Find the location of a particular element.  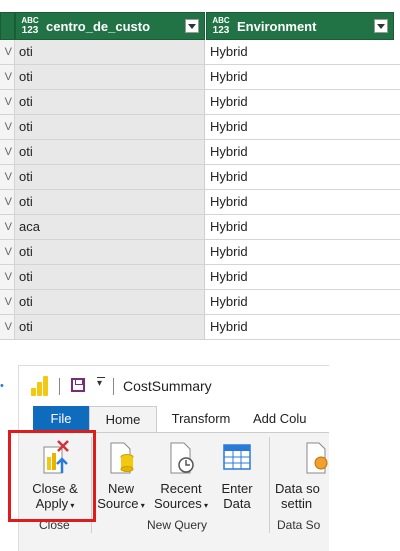

column-name: Environment is located at coordinates (277, 26).